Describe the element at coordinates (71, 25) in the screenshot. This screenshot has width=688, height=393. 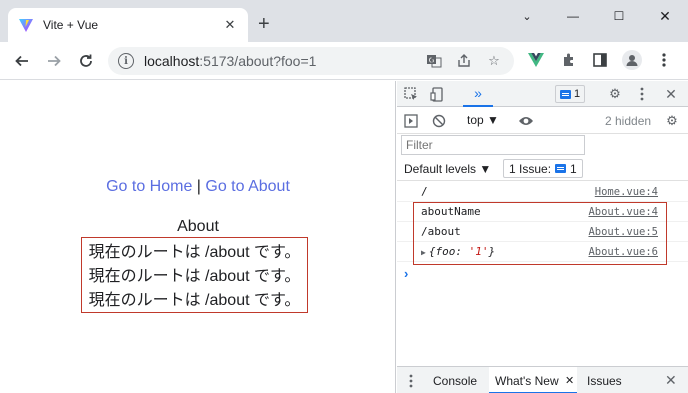
I see `tab-title: Vite + Vue` at that location.